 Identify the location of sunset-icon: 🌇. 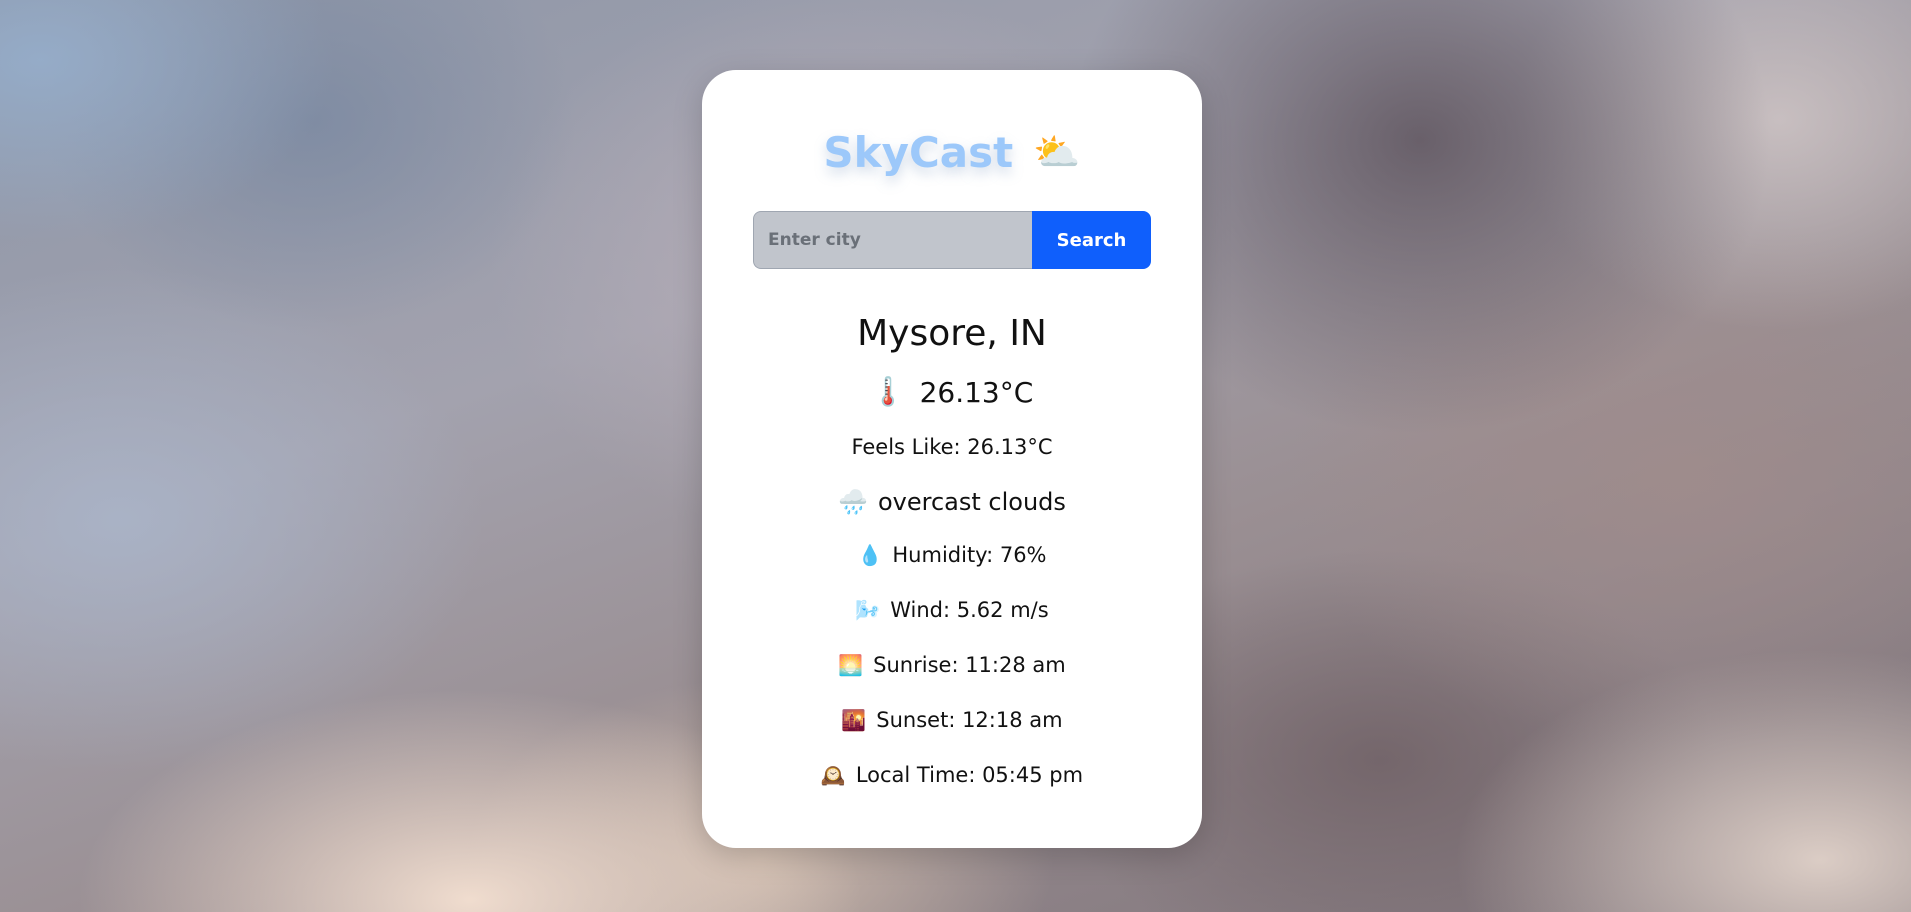
(854, 720).